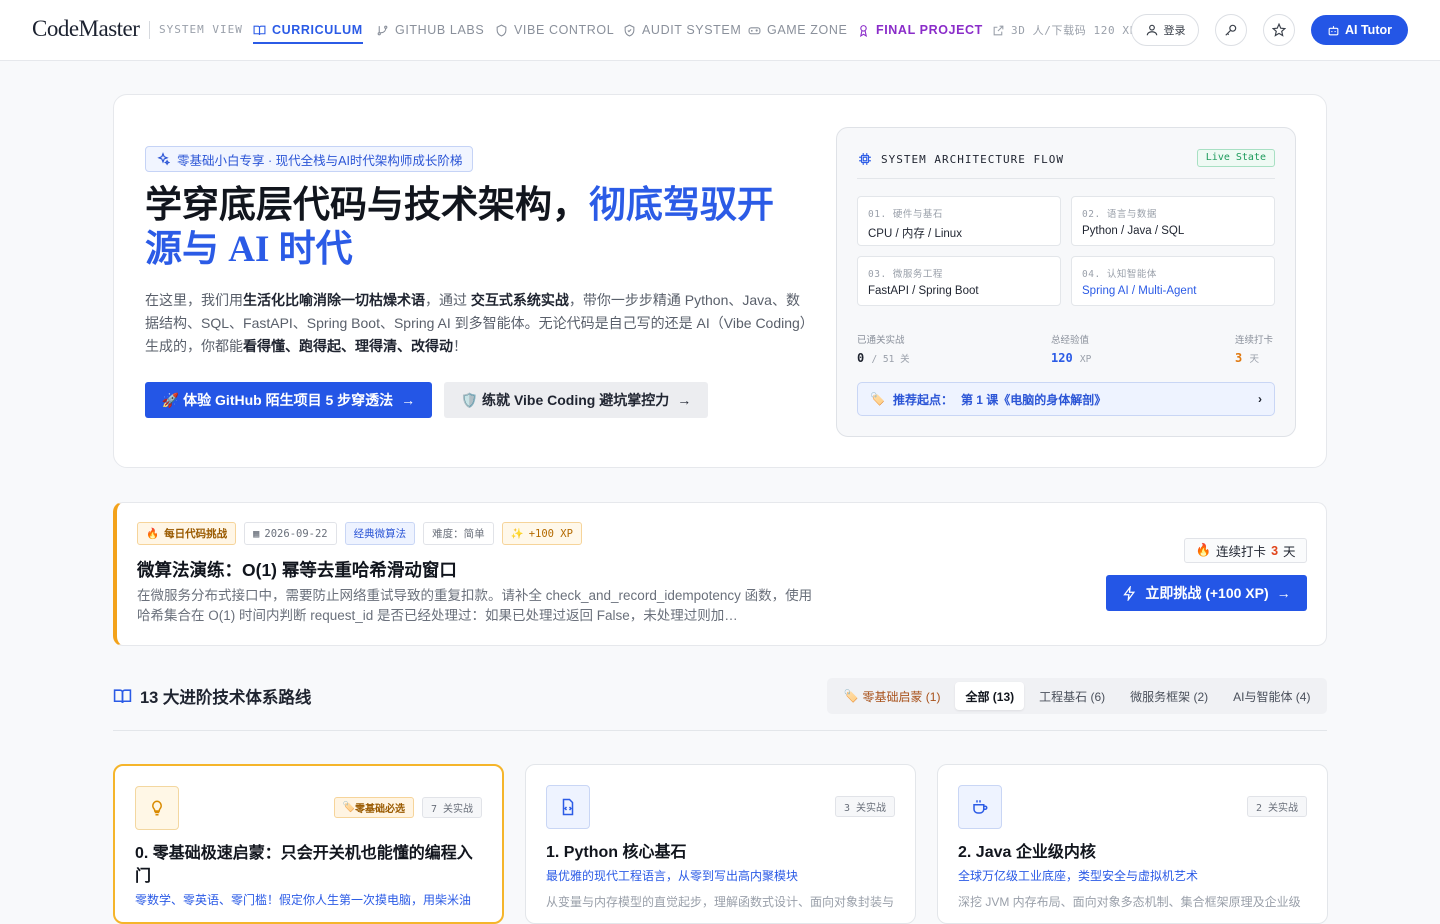  What do you see at coordinates (616, 852) in the screenshot?
I see `course-title: 1. Python 核心基石` at bounding box center [616, 852].